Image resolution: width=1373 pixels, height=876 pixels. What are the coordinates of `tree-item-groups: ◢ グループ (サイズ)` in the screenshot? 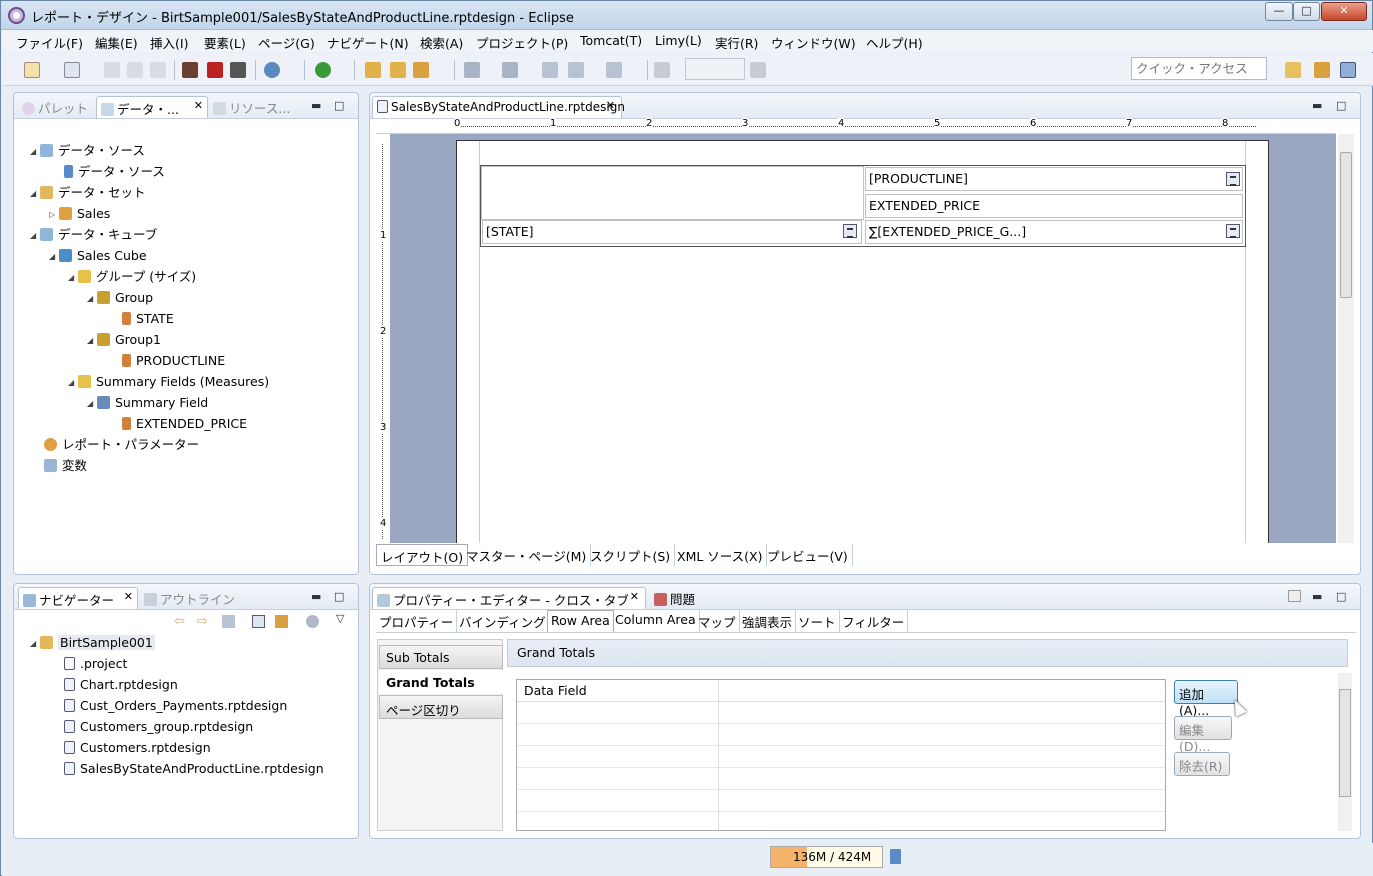 It's located at (132, 277).